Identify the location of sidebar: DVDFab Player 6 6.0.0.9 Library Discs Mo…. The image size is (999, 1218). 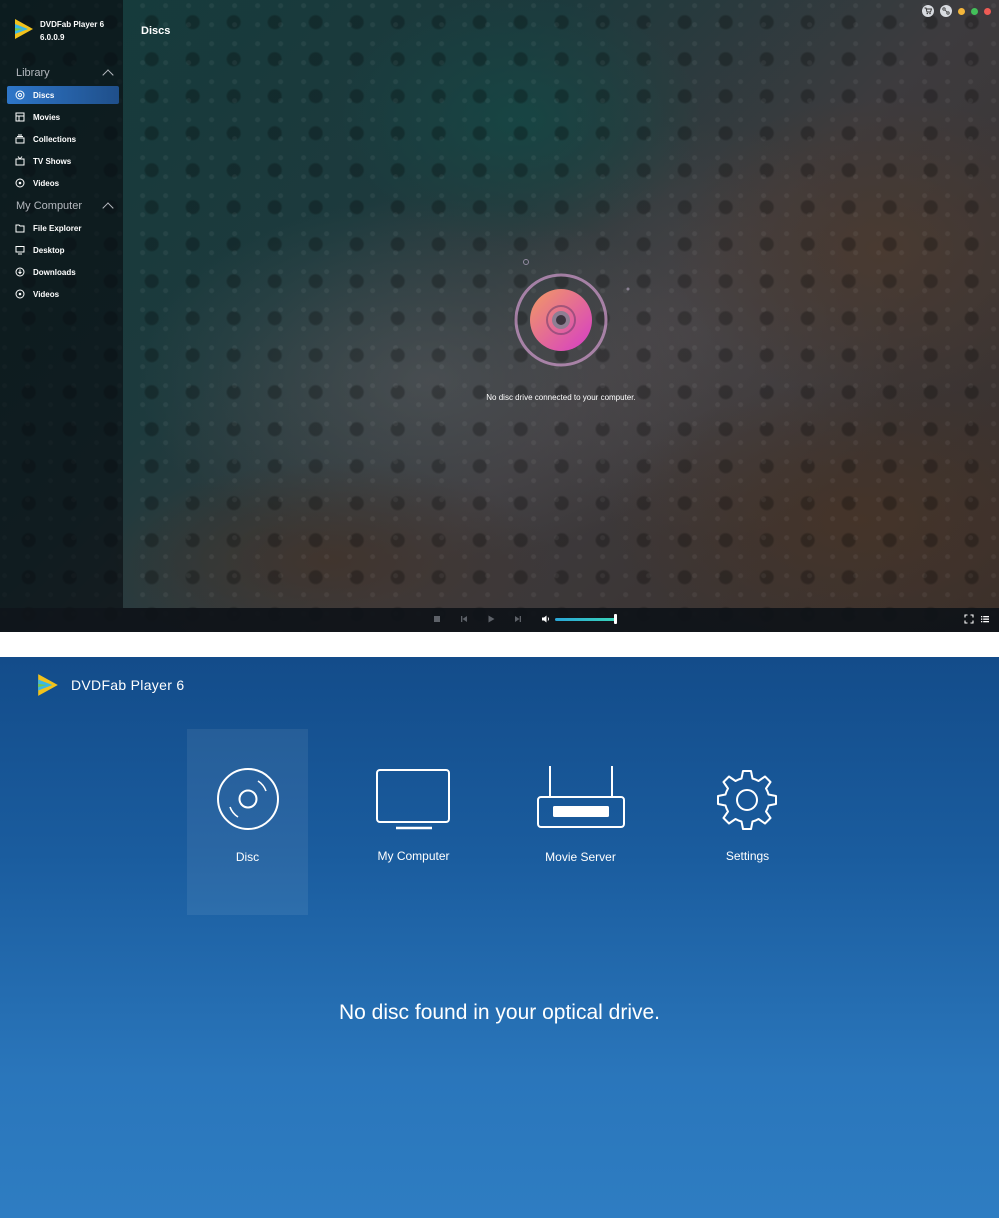
(61, 304).